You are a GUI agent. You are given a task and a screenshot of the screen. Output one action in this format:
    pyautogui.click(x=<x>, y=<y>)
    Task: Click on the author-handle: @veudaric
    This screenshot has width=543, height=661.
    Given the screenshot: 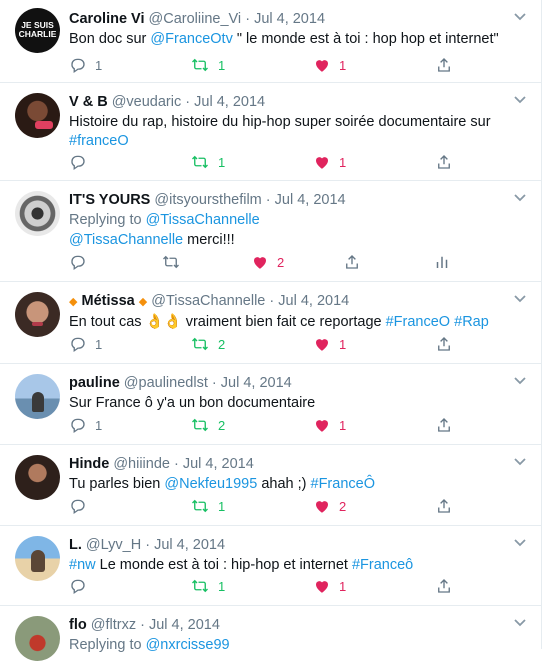 What is the action you would take?
    pyautogui.click(x=147, y=102)
    